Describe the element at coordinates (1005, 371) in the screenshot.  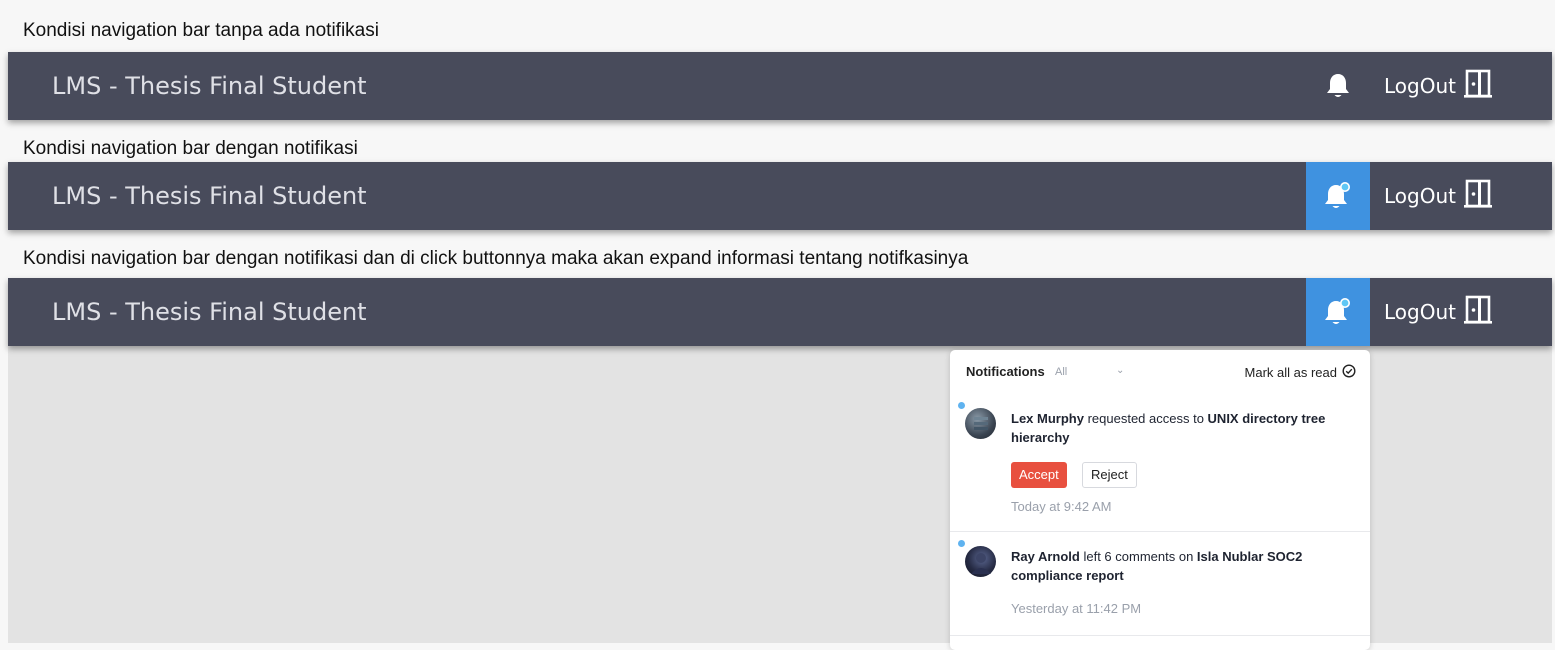
I see `notifications-title: Notifications` at that location.